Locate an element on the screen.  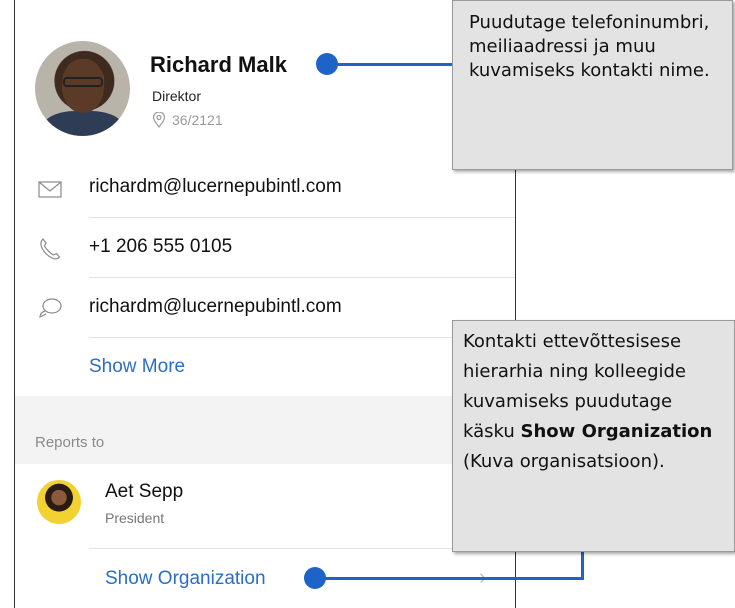
manager-avatar is located at coordinates (59, 502).